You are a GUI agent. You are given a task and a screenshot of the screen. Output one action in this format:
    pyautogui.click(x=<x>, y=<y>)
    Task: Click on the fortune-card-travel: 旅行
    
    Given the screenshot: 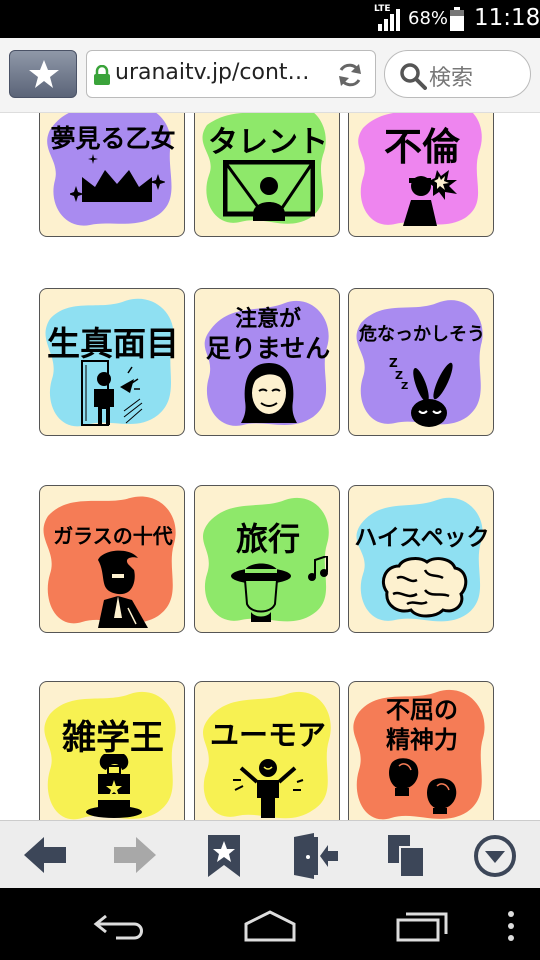 What is the action you would take?
    pyautogui.click(x=267, y=559)
    